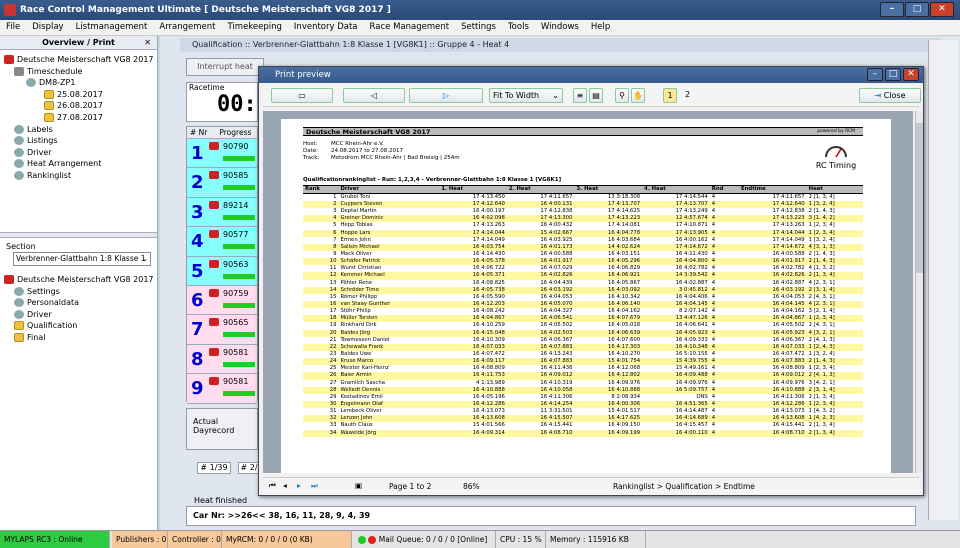  Describe the element at coordinates (893, 74) in the screenshot. I see `preview-maximize-button: □` at that location.